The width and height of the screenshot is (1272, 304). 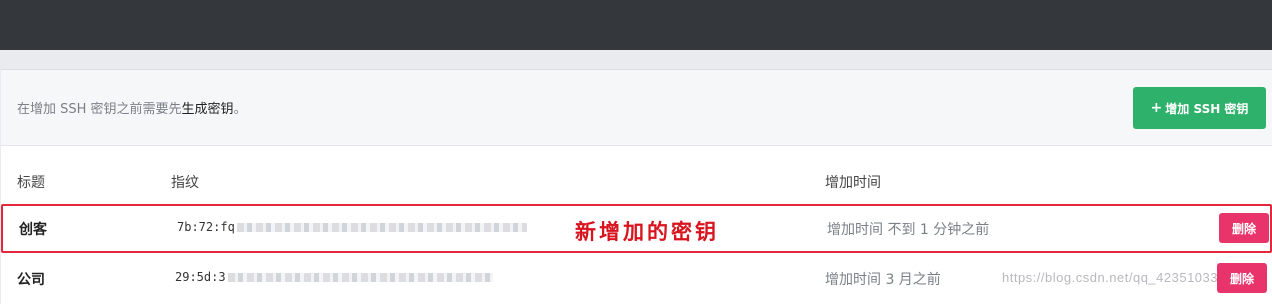 What do you see at coordinates (1156, 108) in the screenshot?
I see `plus-icon: +` at bounding box center [1156, 108].